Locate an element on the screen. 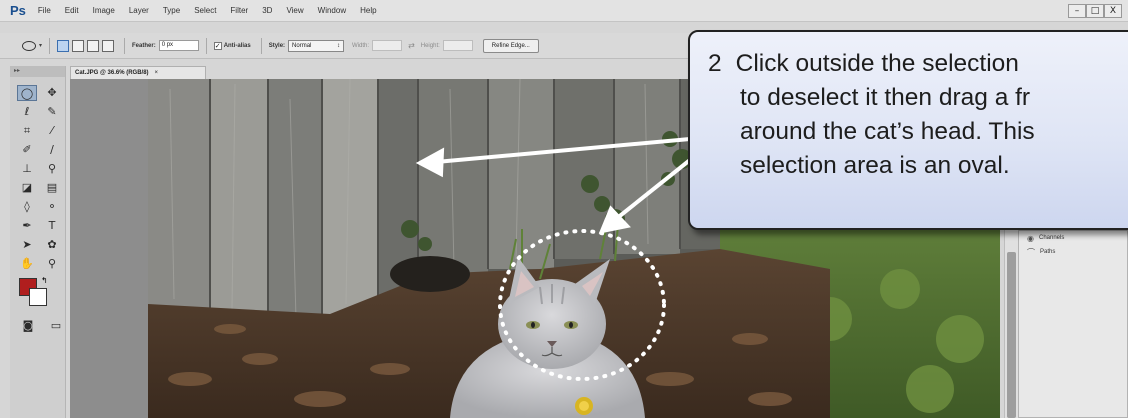 The image size is (1128, 418). minimize-button: – is located at coordinates (1077, 11).